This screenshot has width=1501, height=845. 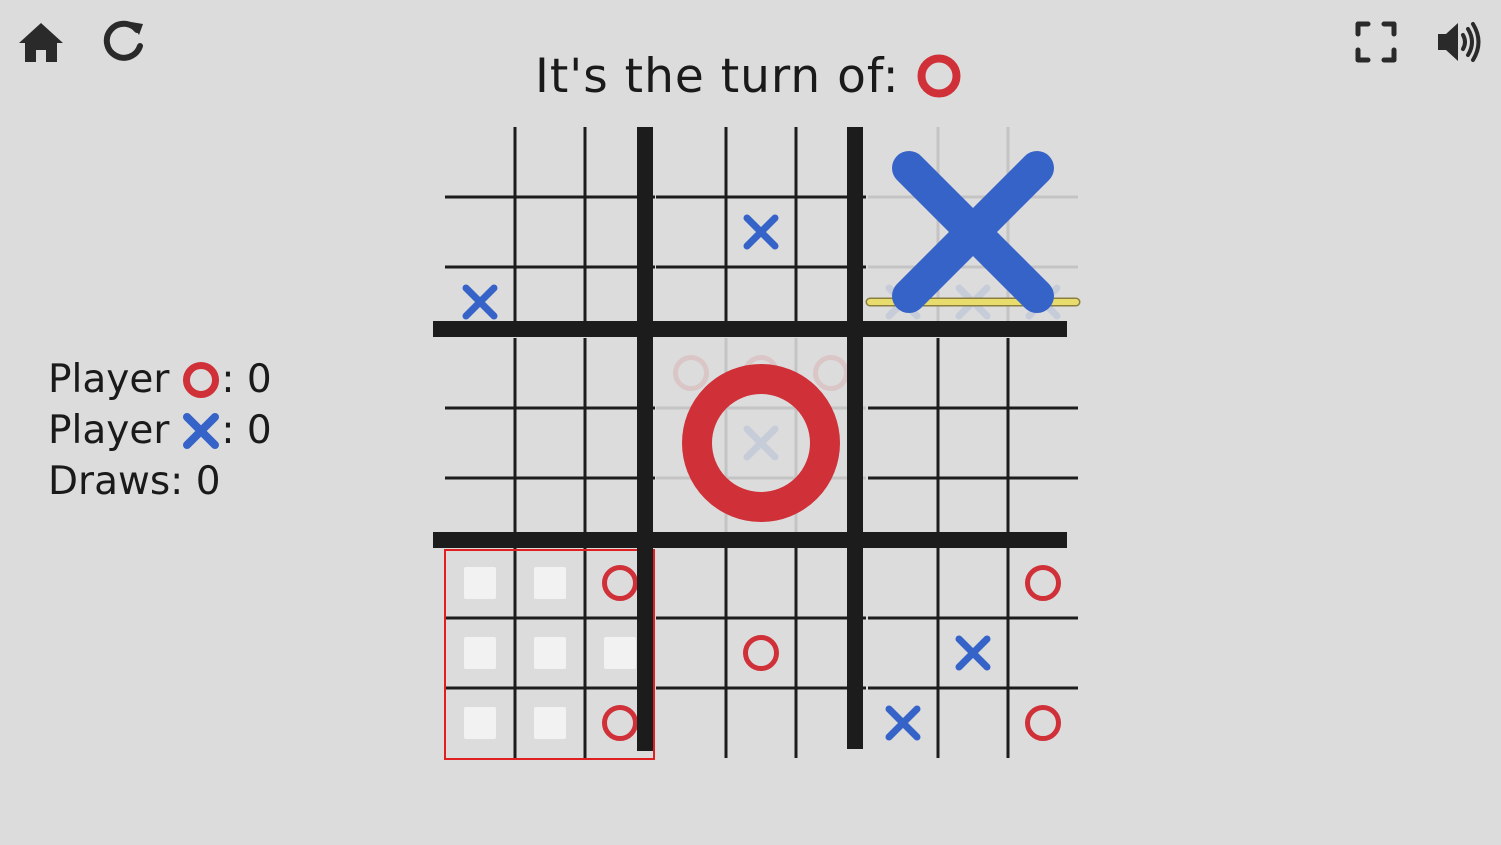 I want to click on fullscreen-button, so click(x=1376, y=42).